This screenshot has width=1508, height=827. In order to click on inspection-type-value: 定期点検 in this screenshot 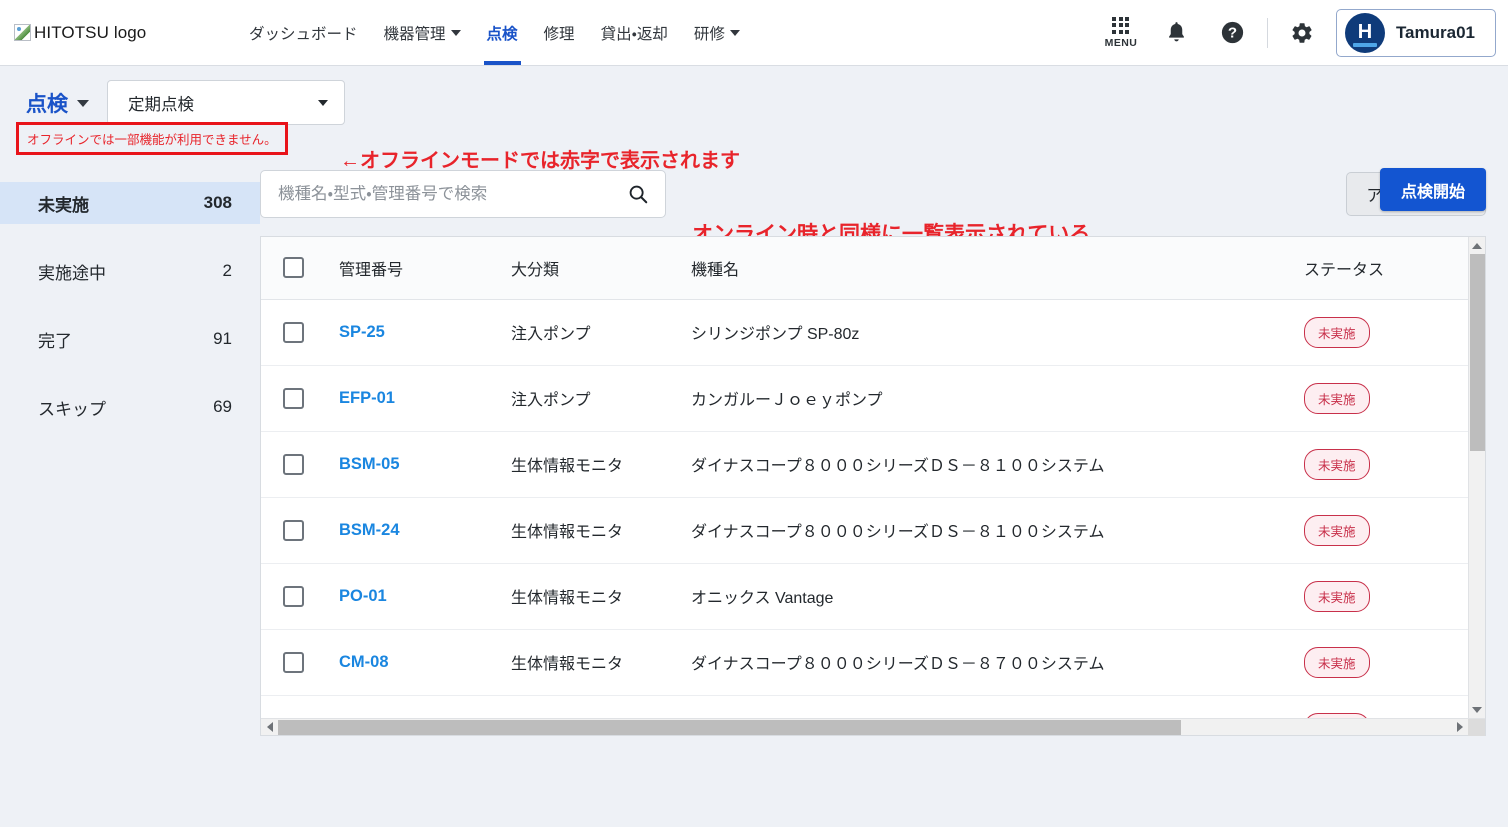, I will do `click(161, 104)`.